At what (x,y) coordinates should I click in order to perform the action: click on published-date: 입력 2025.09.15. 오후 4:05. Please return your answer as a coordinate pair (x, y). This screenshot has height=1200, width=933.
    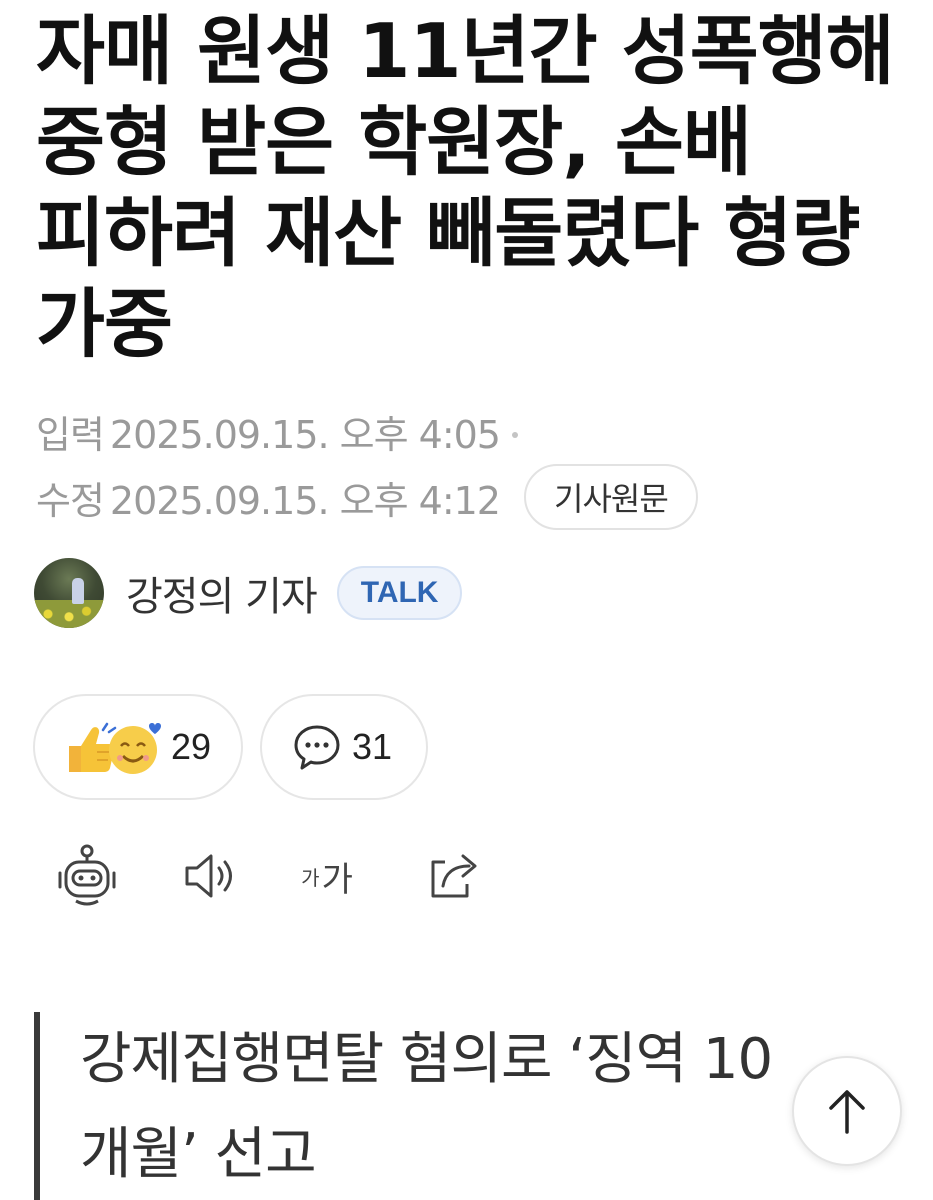
    Looking at the image, I should click on (277, 431).